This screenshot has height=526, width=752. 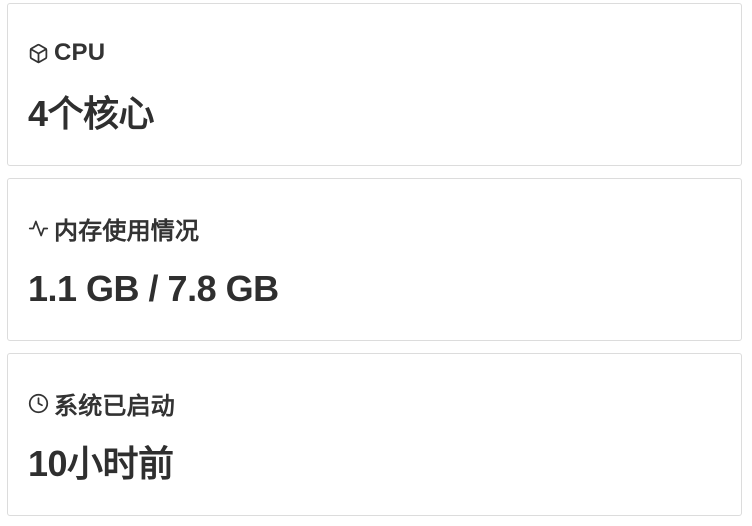 What do you see at coordinates (101, 463) in the screenshot?
I see `uptime-value: 10小时前` at bounding box center [101, 463].